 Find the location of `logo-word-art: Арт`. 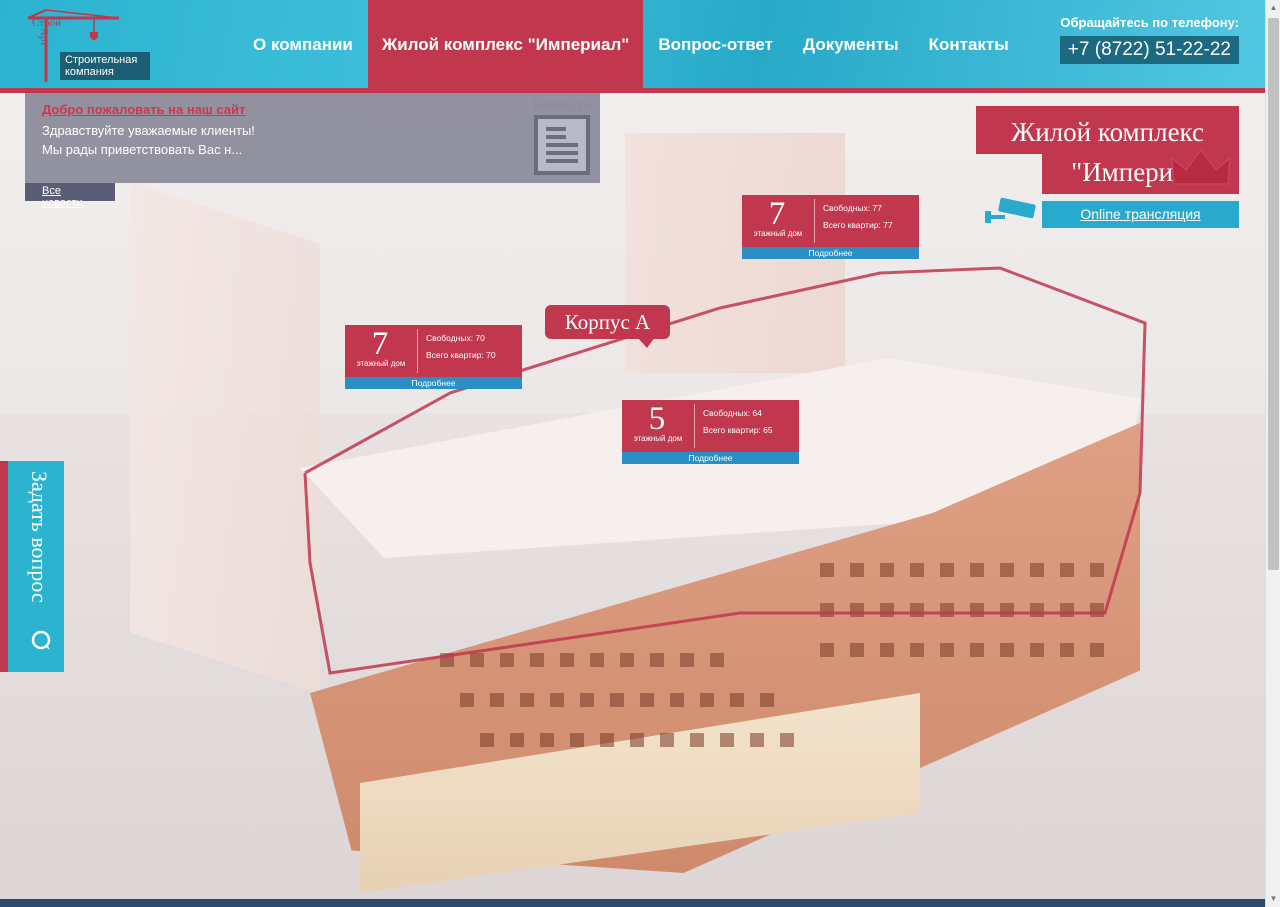

logo-word-art: Арт is located at coordinates (44, 37).